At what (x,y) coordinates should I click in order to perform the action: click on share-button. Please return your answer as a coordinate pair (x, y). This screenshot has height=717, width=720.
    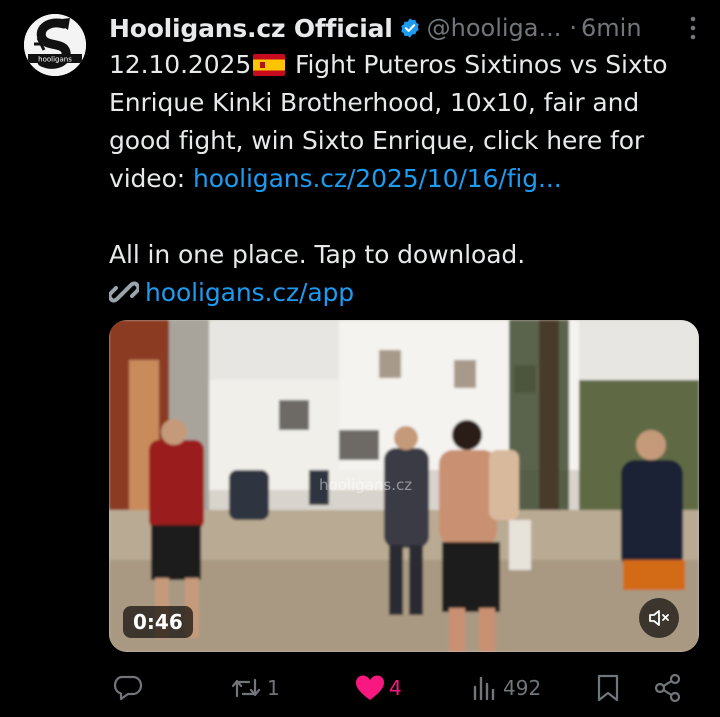
    Looking at the image, I should click on (668, 688).